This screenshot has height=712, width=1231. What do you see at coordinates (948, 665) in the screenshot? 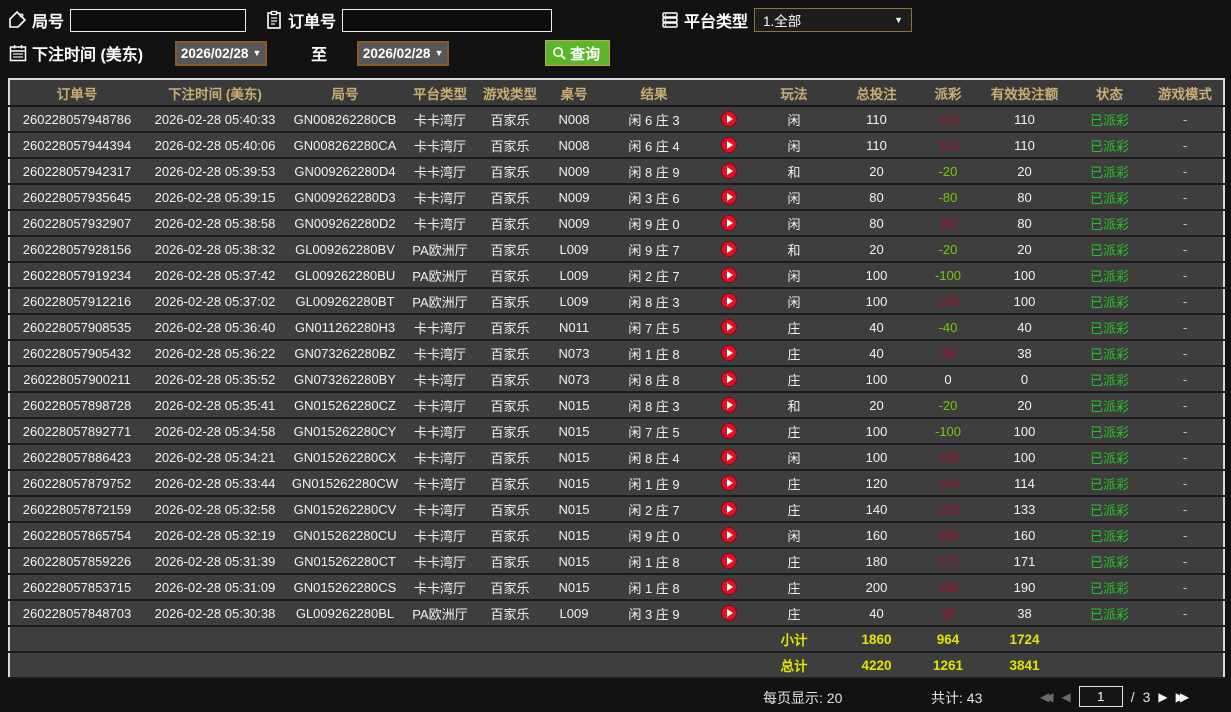
I see `total-payout: 1261` at bounding box center [948, 665].